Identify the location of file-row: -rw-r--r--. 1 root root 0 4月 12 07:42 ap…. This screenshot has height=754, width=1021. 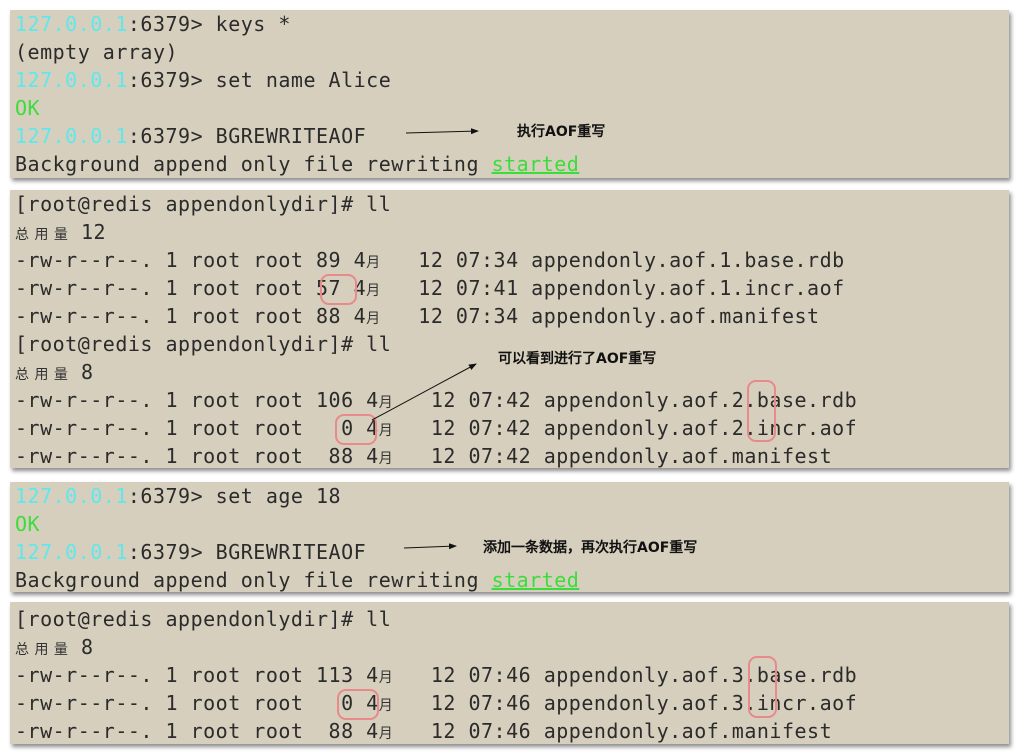
(436, 429).